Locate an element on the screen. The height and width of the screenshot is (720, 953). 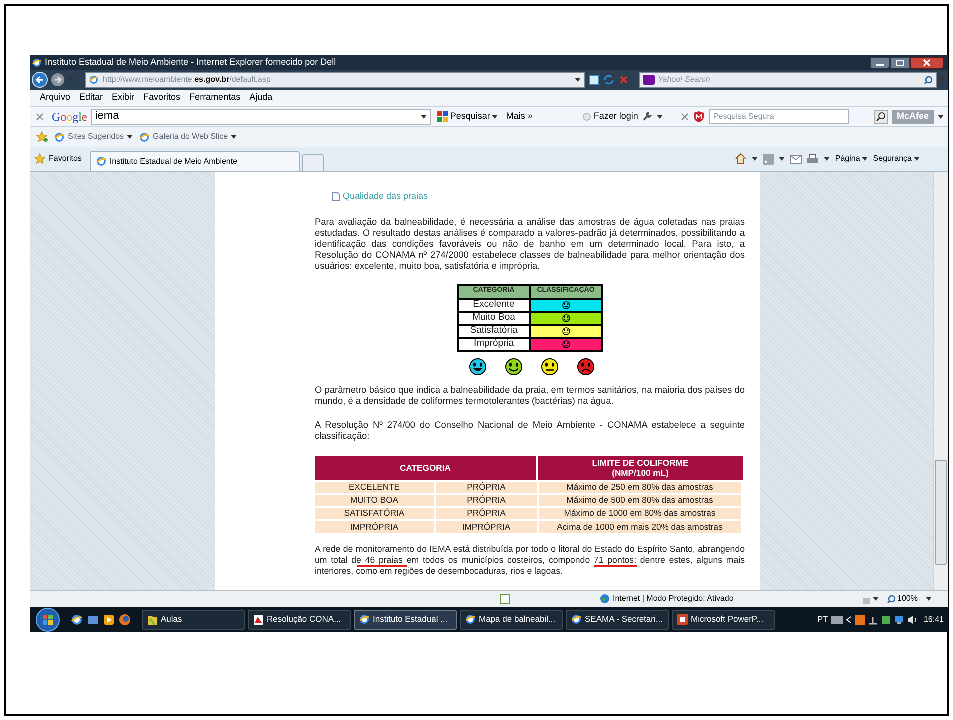
command-menu-button: Segurança is located at coordinates (896, 159).